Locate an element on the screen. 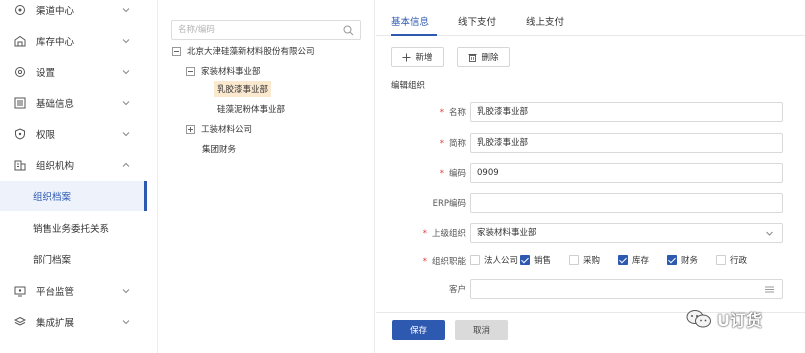  sidebar-item-integration: 集成扩展 is located at coordinates (73, 322).